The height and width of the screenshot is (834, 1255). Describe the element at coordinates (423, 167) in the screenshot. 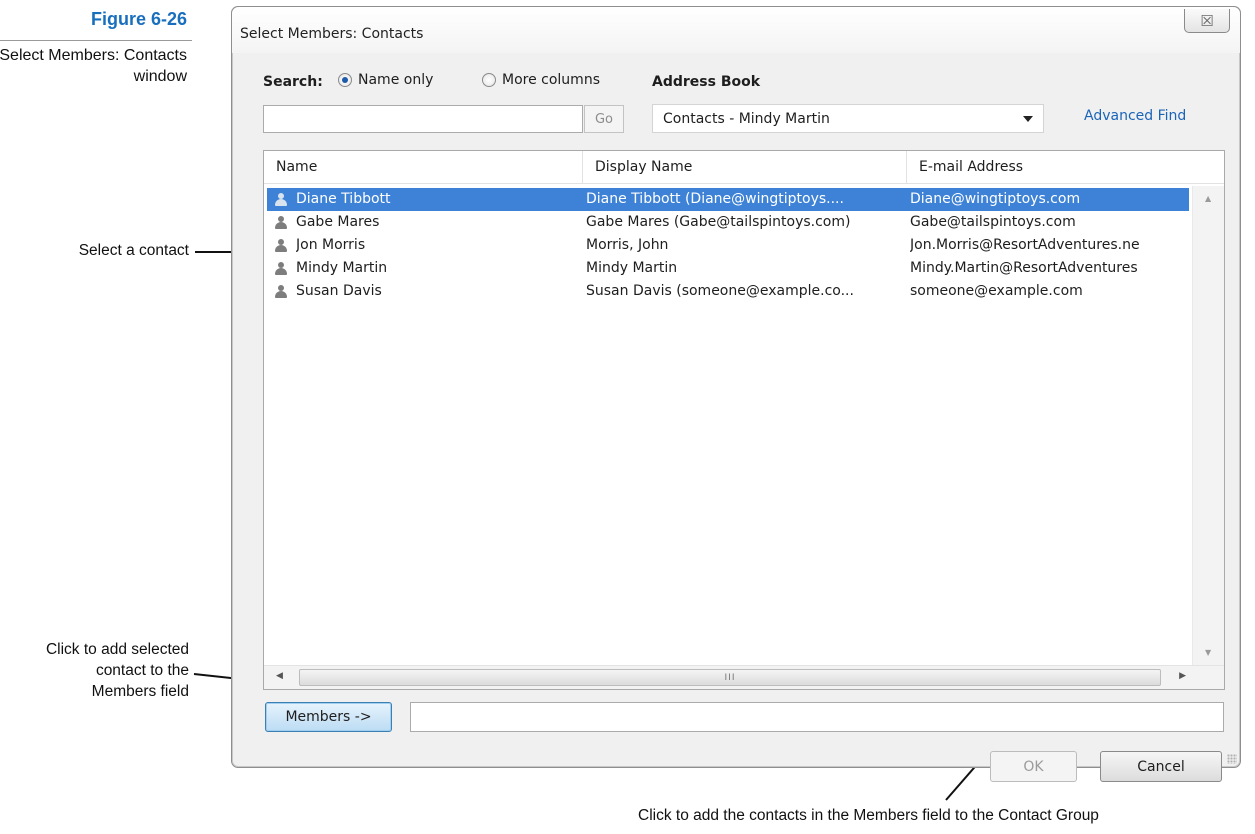

I see `column-header-name: Name` at that location.